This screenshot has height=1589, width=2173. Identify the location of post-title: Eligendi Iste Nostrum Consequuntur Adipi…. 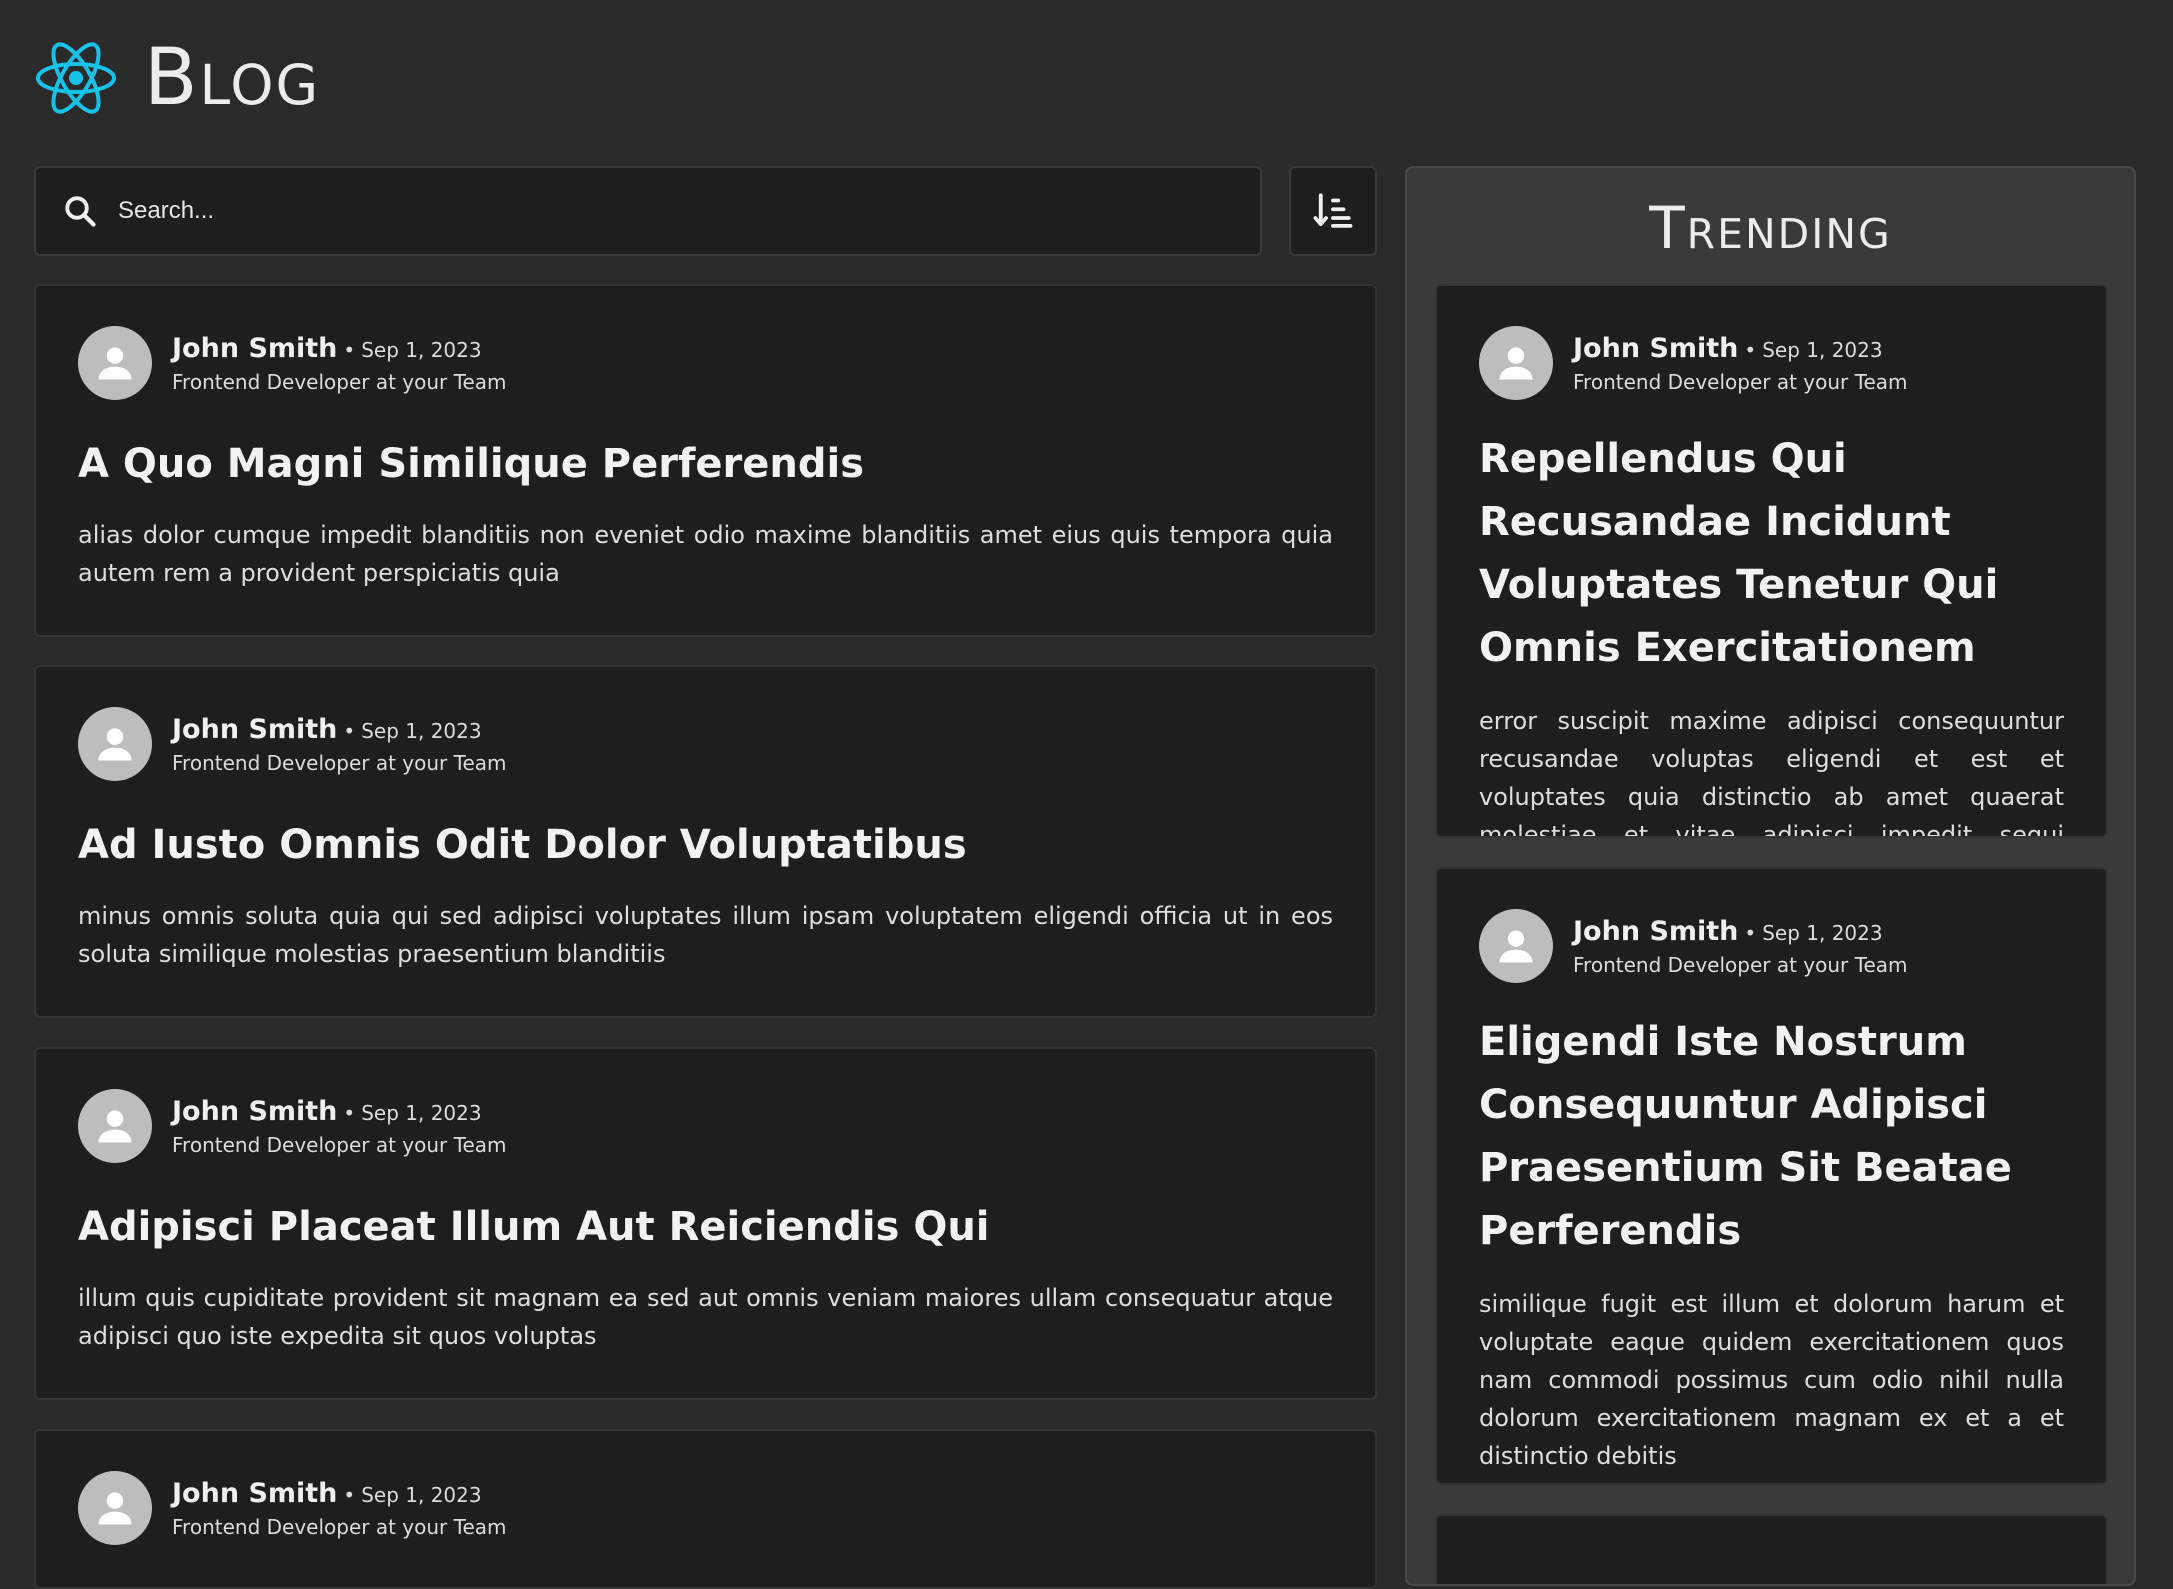
(1771, 1137).